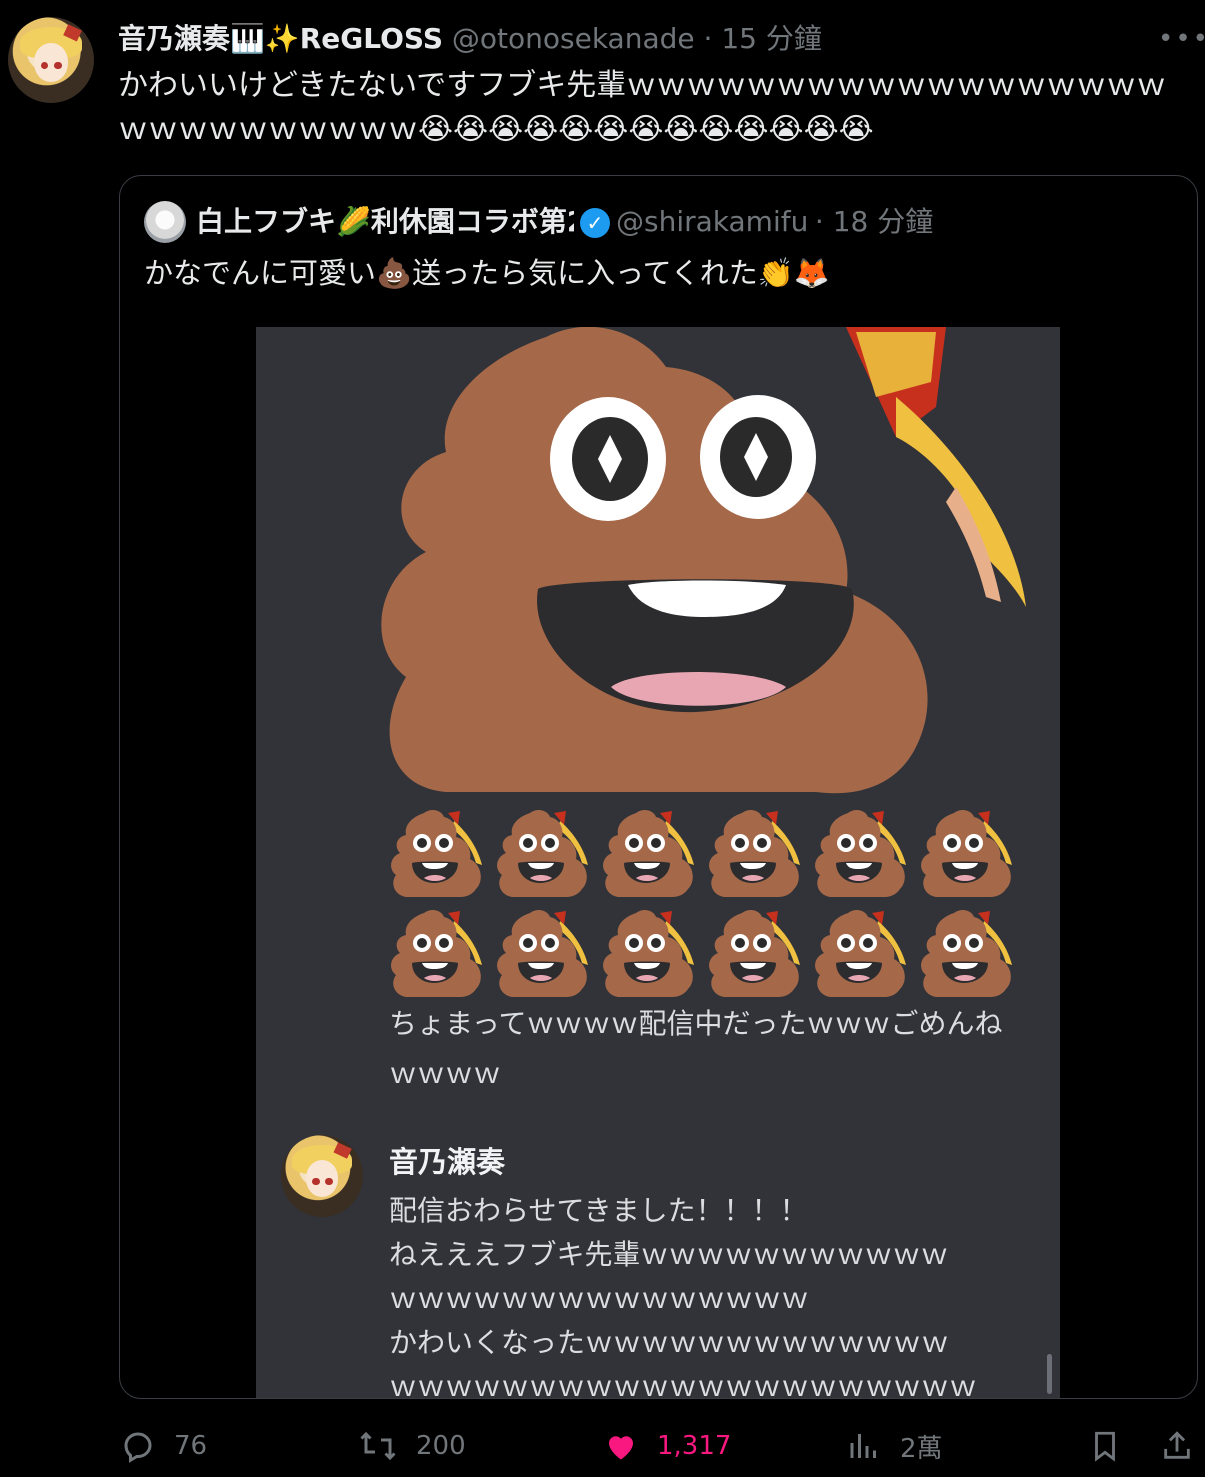 The width and height of the screenshot is (1205, 1477). I want to click on tweet-action-bar: 76 200 1,317 2萬, so click(602, 1448).